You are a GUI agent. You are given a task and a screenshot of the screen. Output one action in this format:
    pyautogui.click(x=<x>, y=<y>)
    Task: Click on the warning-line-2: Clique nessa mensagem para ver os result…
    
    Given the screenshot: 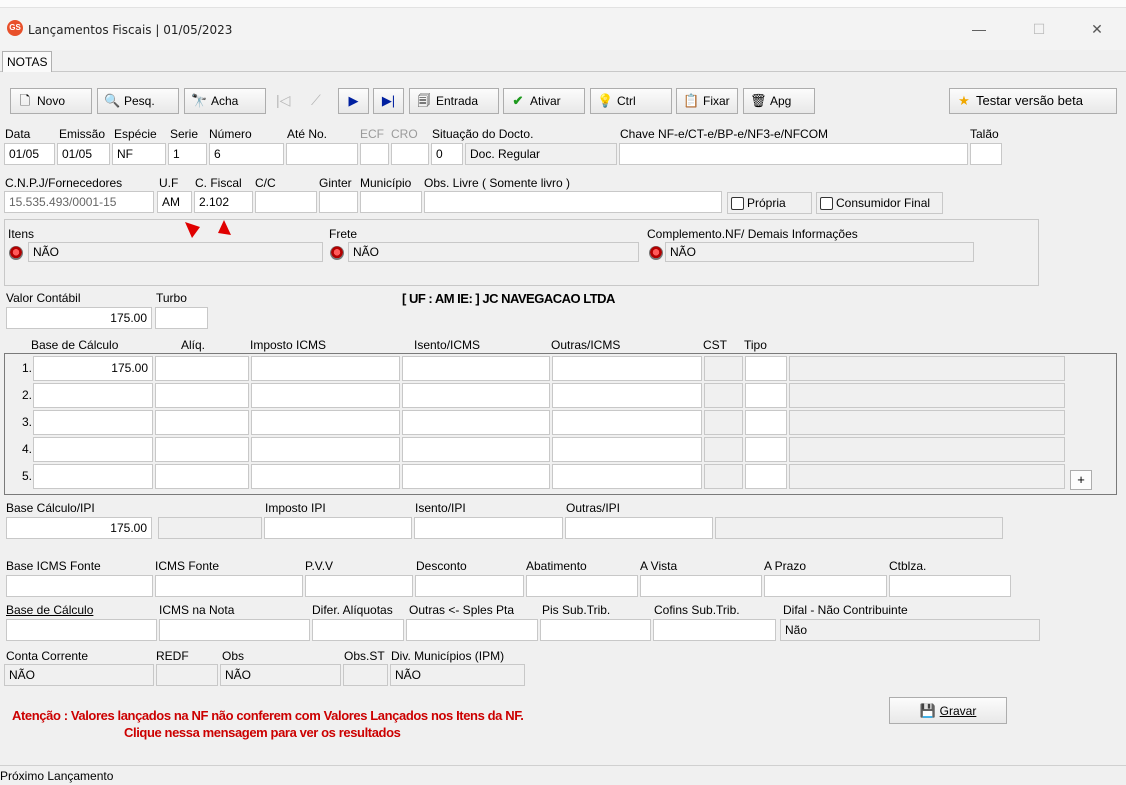 What is the action you would take?
    pyautogui.click(x=262, y=732)
    